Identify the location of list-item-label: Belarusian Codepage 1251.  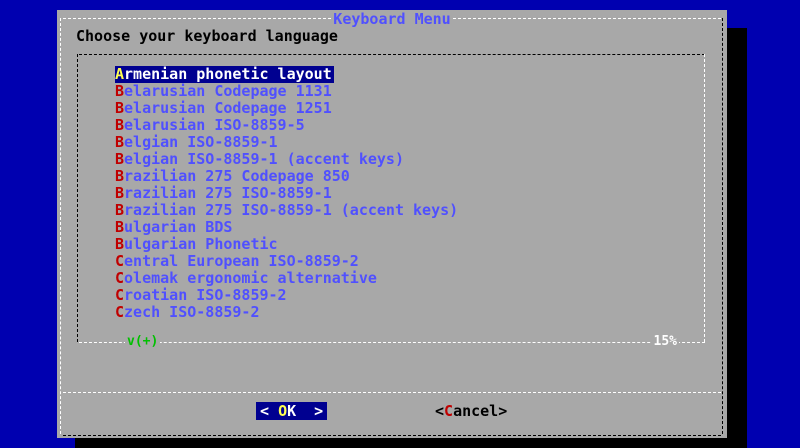
(223, 108).